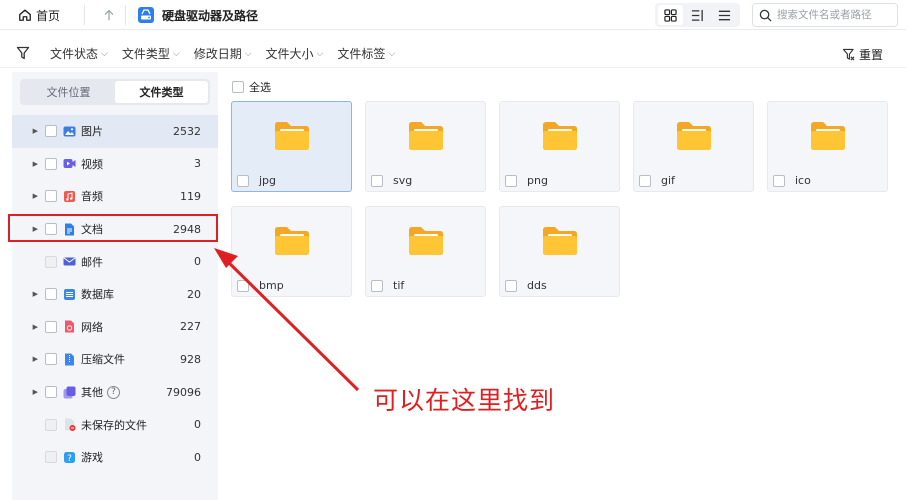  Describe the element at coordinates (187, 131) in the screenshot. I see `category-count: 2532` at that location.